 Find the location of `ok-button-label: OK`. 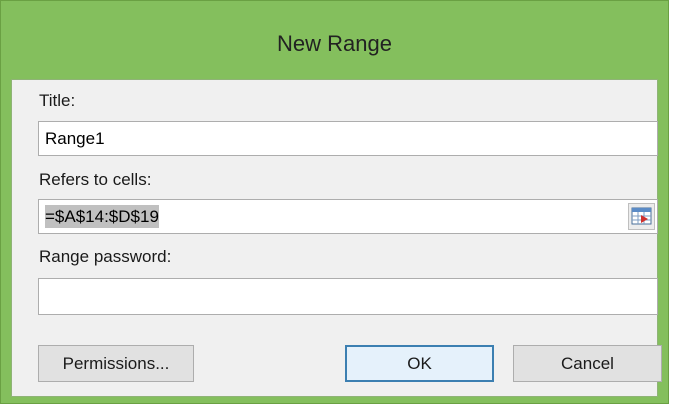

ok-button-label: OK is located at coordinates (419, 363).